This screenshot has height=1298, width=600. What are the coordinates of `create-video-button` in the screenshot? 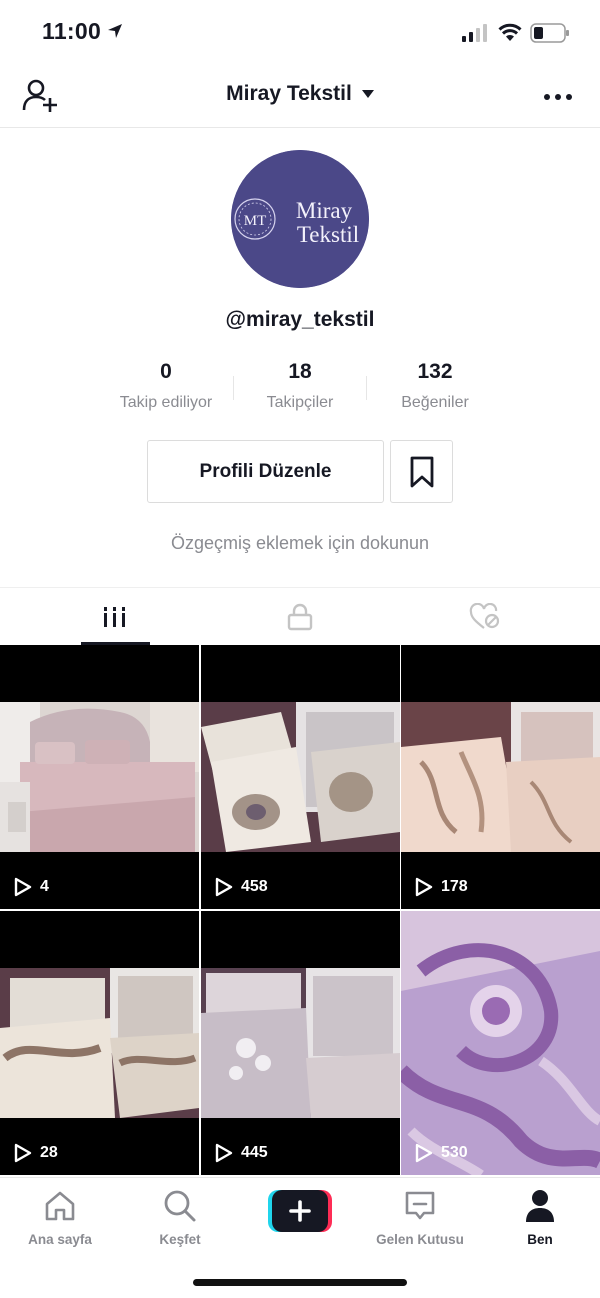 It's located at (300, 1211).